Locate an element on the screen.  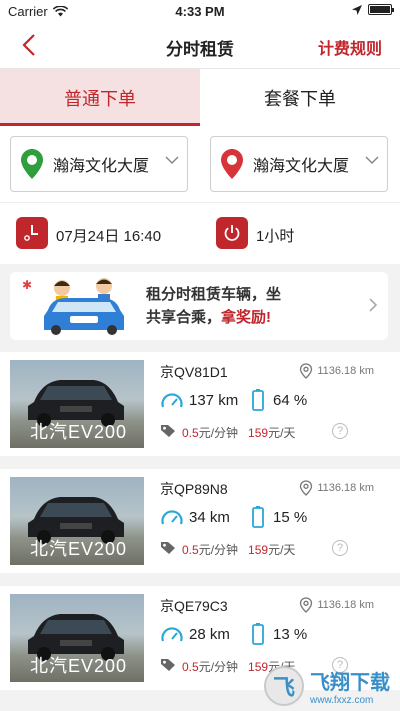
start-time-value: 07月24日 16:40 is located at coordinates (108, 235).